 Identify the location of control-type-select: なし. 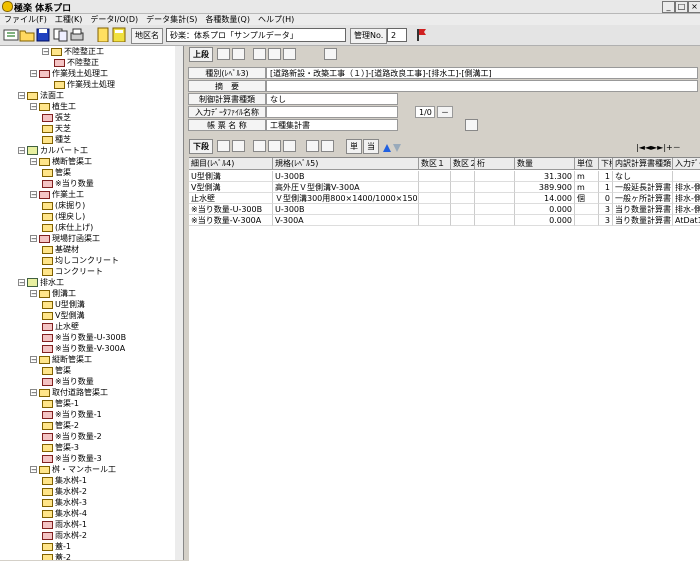
(332, 99).